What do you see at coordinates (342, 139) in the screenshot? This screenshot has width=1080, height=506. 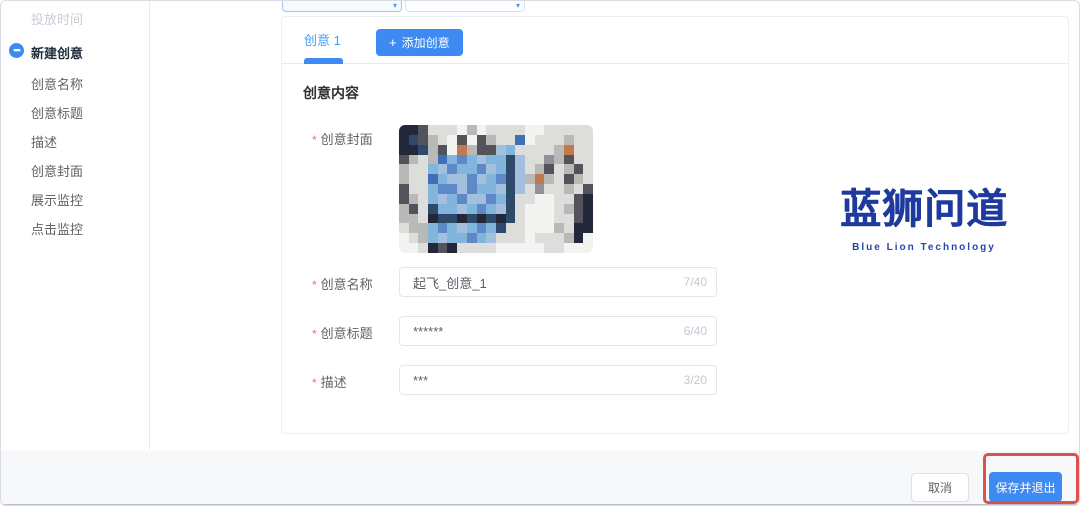 I see `field-label-cover: * 创意封面` at bounding box center [342, 139].